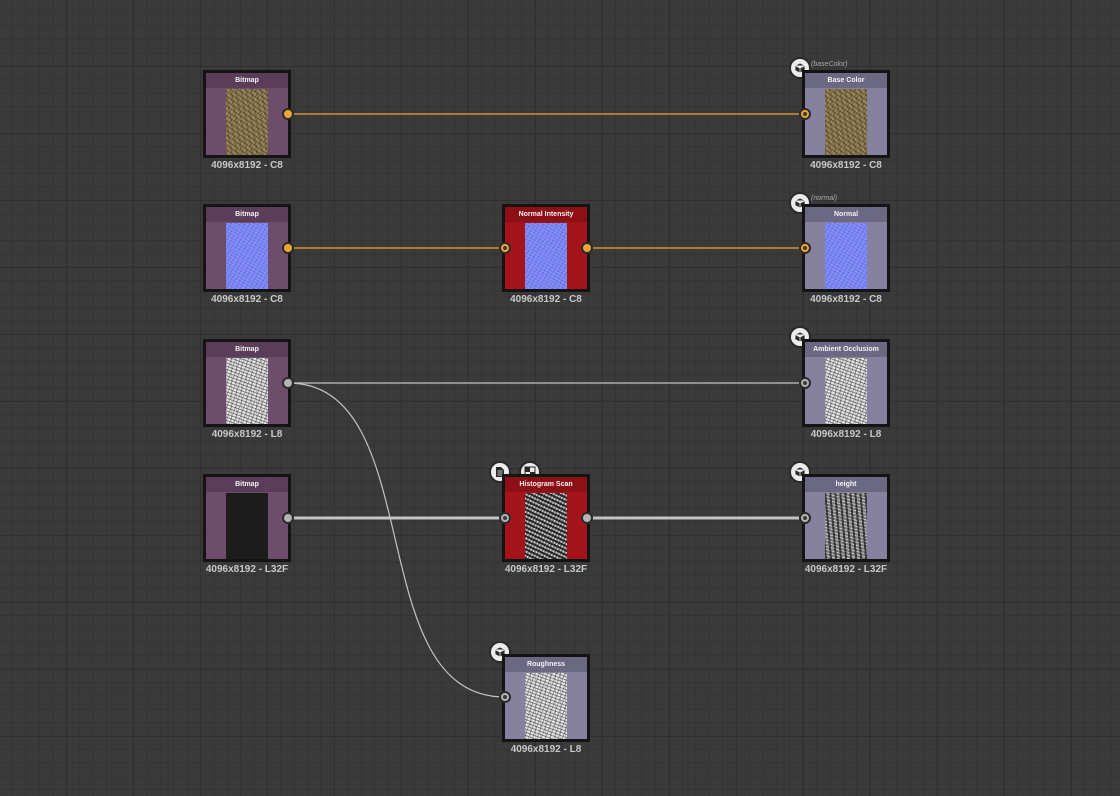 Image resolution: width=1120 pixels, height=796 pixels. I want to click on normal-output-node: Normal, so click(846, 248).